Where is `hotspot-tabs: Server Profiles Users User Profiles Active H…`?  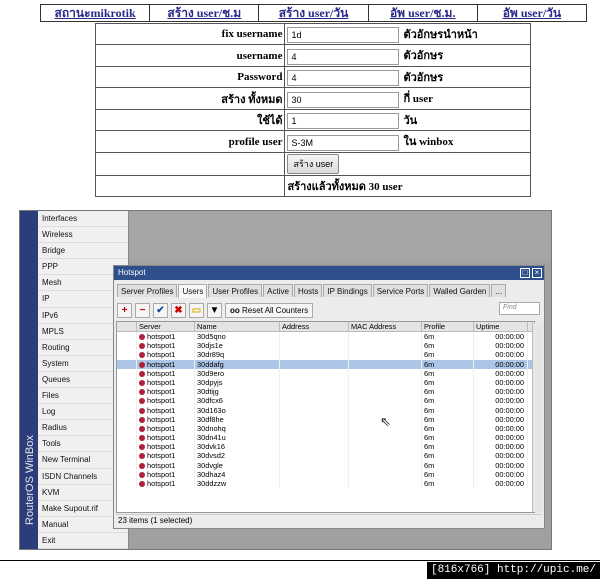
hotspot-tabs: Server Profiles Users User Profiles Active H… is located at coordinates (312, 291).